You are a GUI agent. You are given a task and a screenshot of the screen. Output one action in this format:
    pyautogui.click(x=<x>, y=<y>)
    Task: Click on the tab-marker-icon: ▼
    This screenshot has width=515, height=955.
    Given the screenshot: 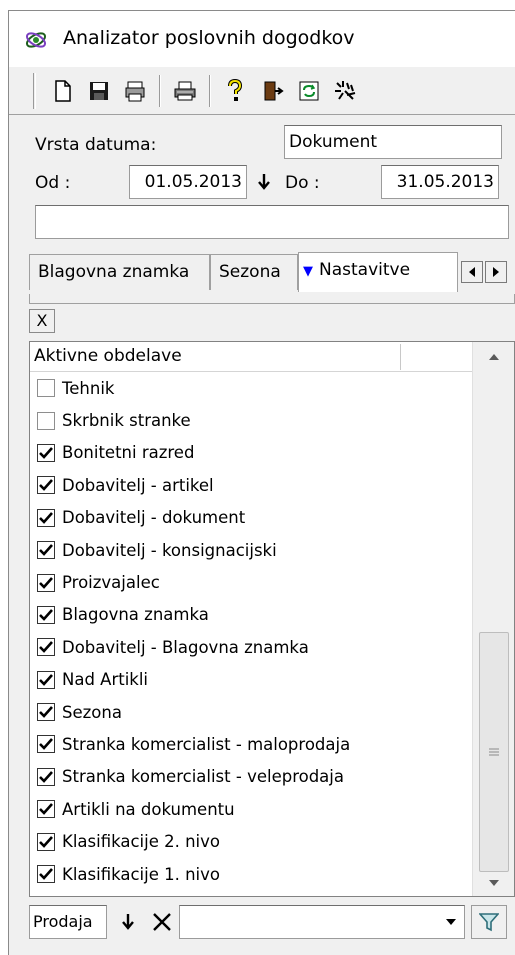 What is the action you would take?
    pyautogui.click(x=308, y=271)
    